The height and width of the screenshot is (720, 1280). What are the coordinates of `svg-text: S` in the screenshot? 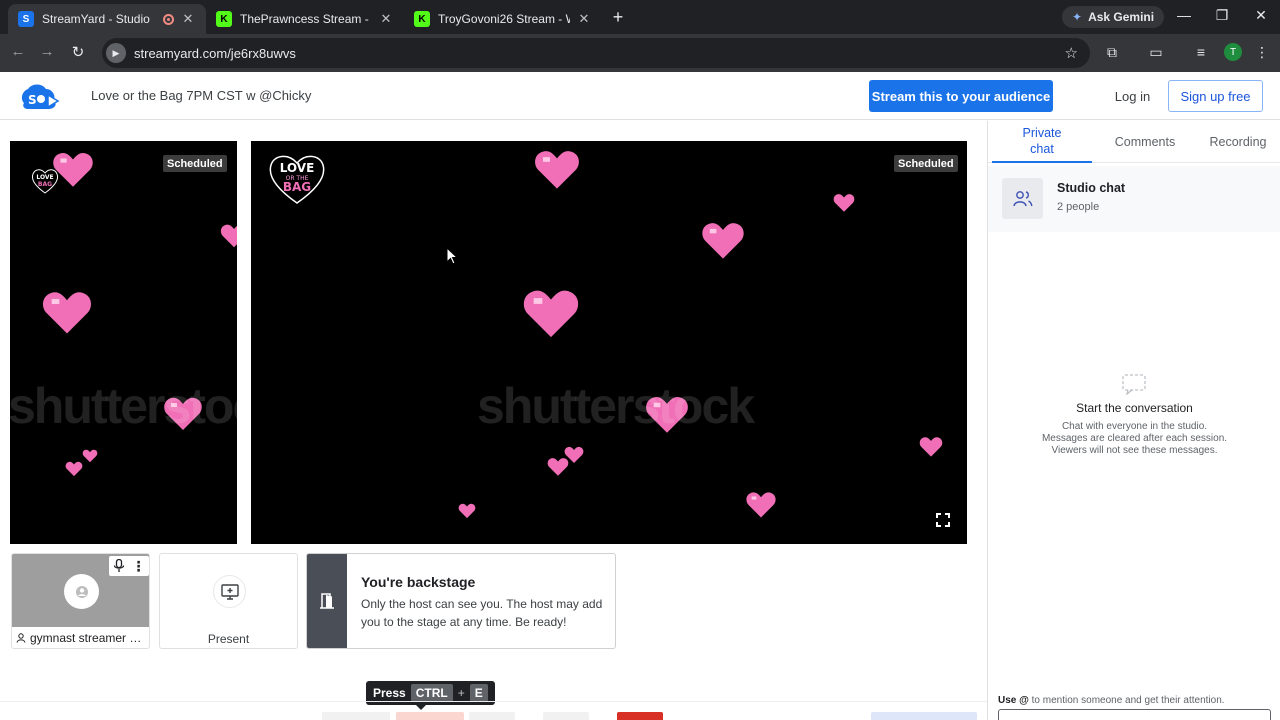 It's located at (32, 100).